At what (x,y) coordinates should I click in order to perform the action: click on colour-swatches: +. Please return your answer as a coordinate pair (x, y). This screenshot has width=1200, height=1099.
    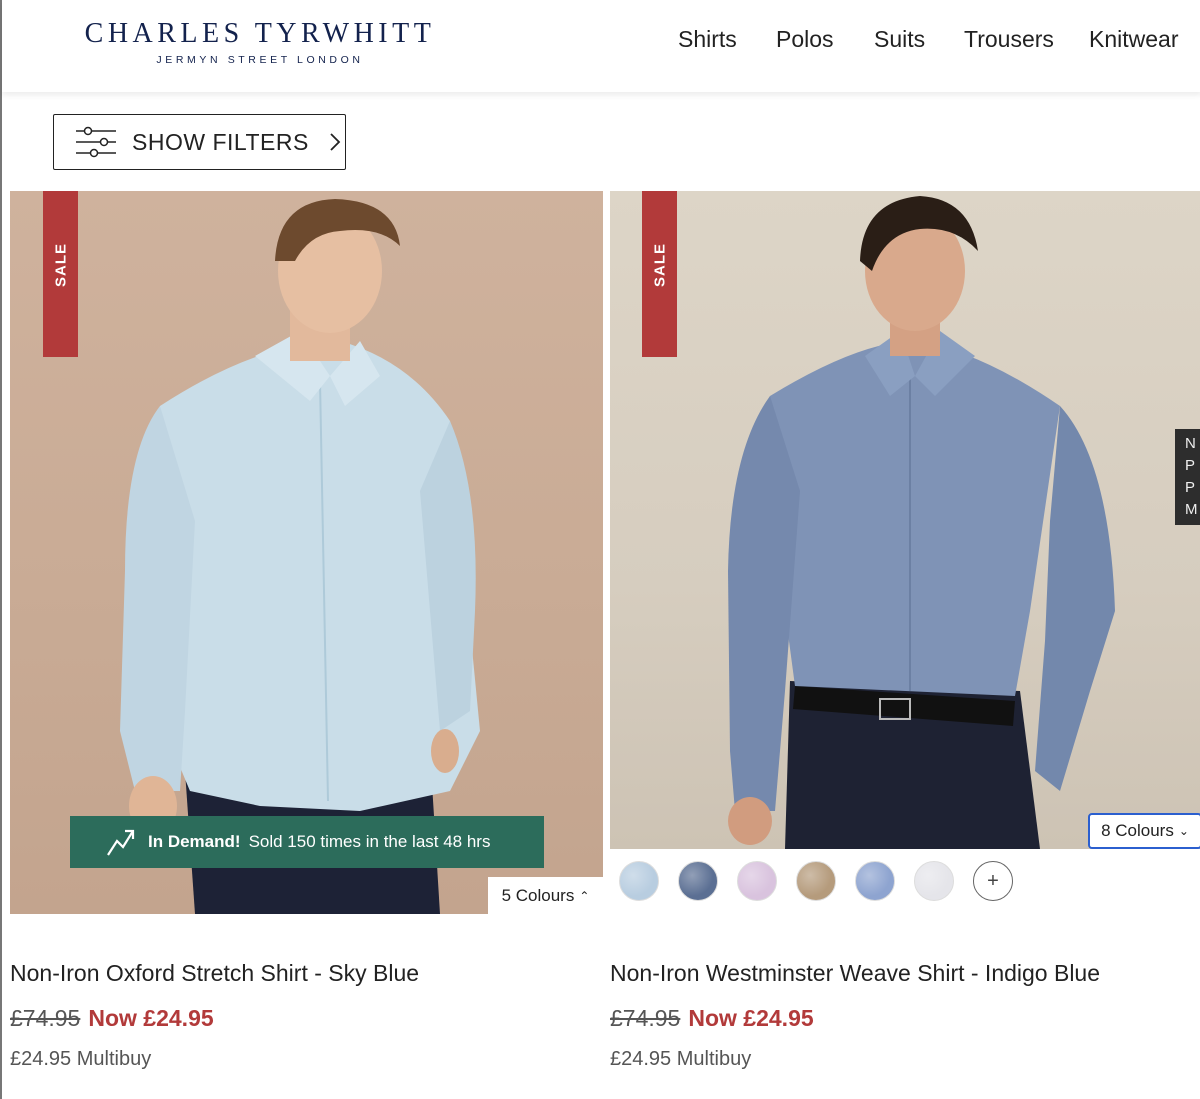
    Looking at the image, I should click on (816, 881).